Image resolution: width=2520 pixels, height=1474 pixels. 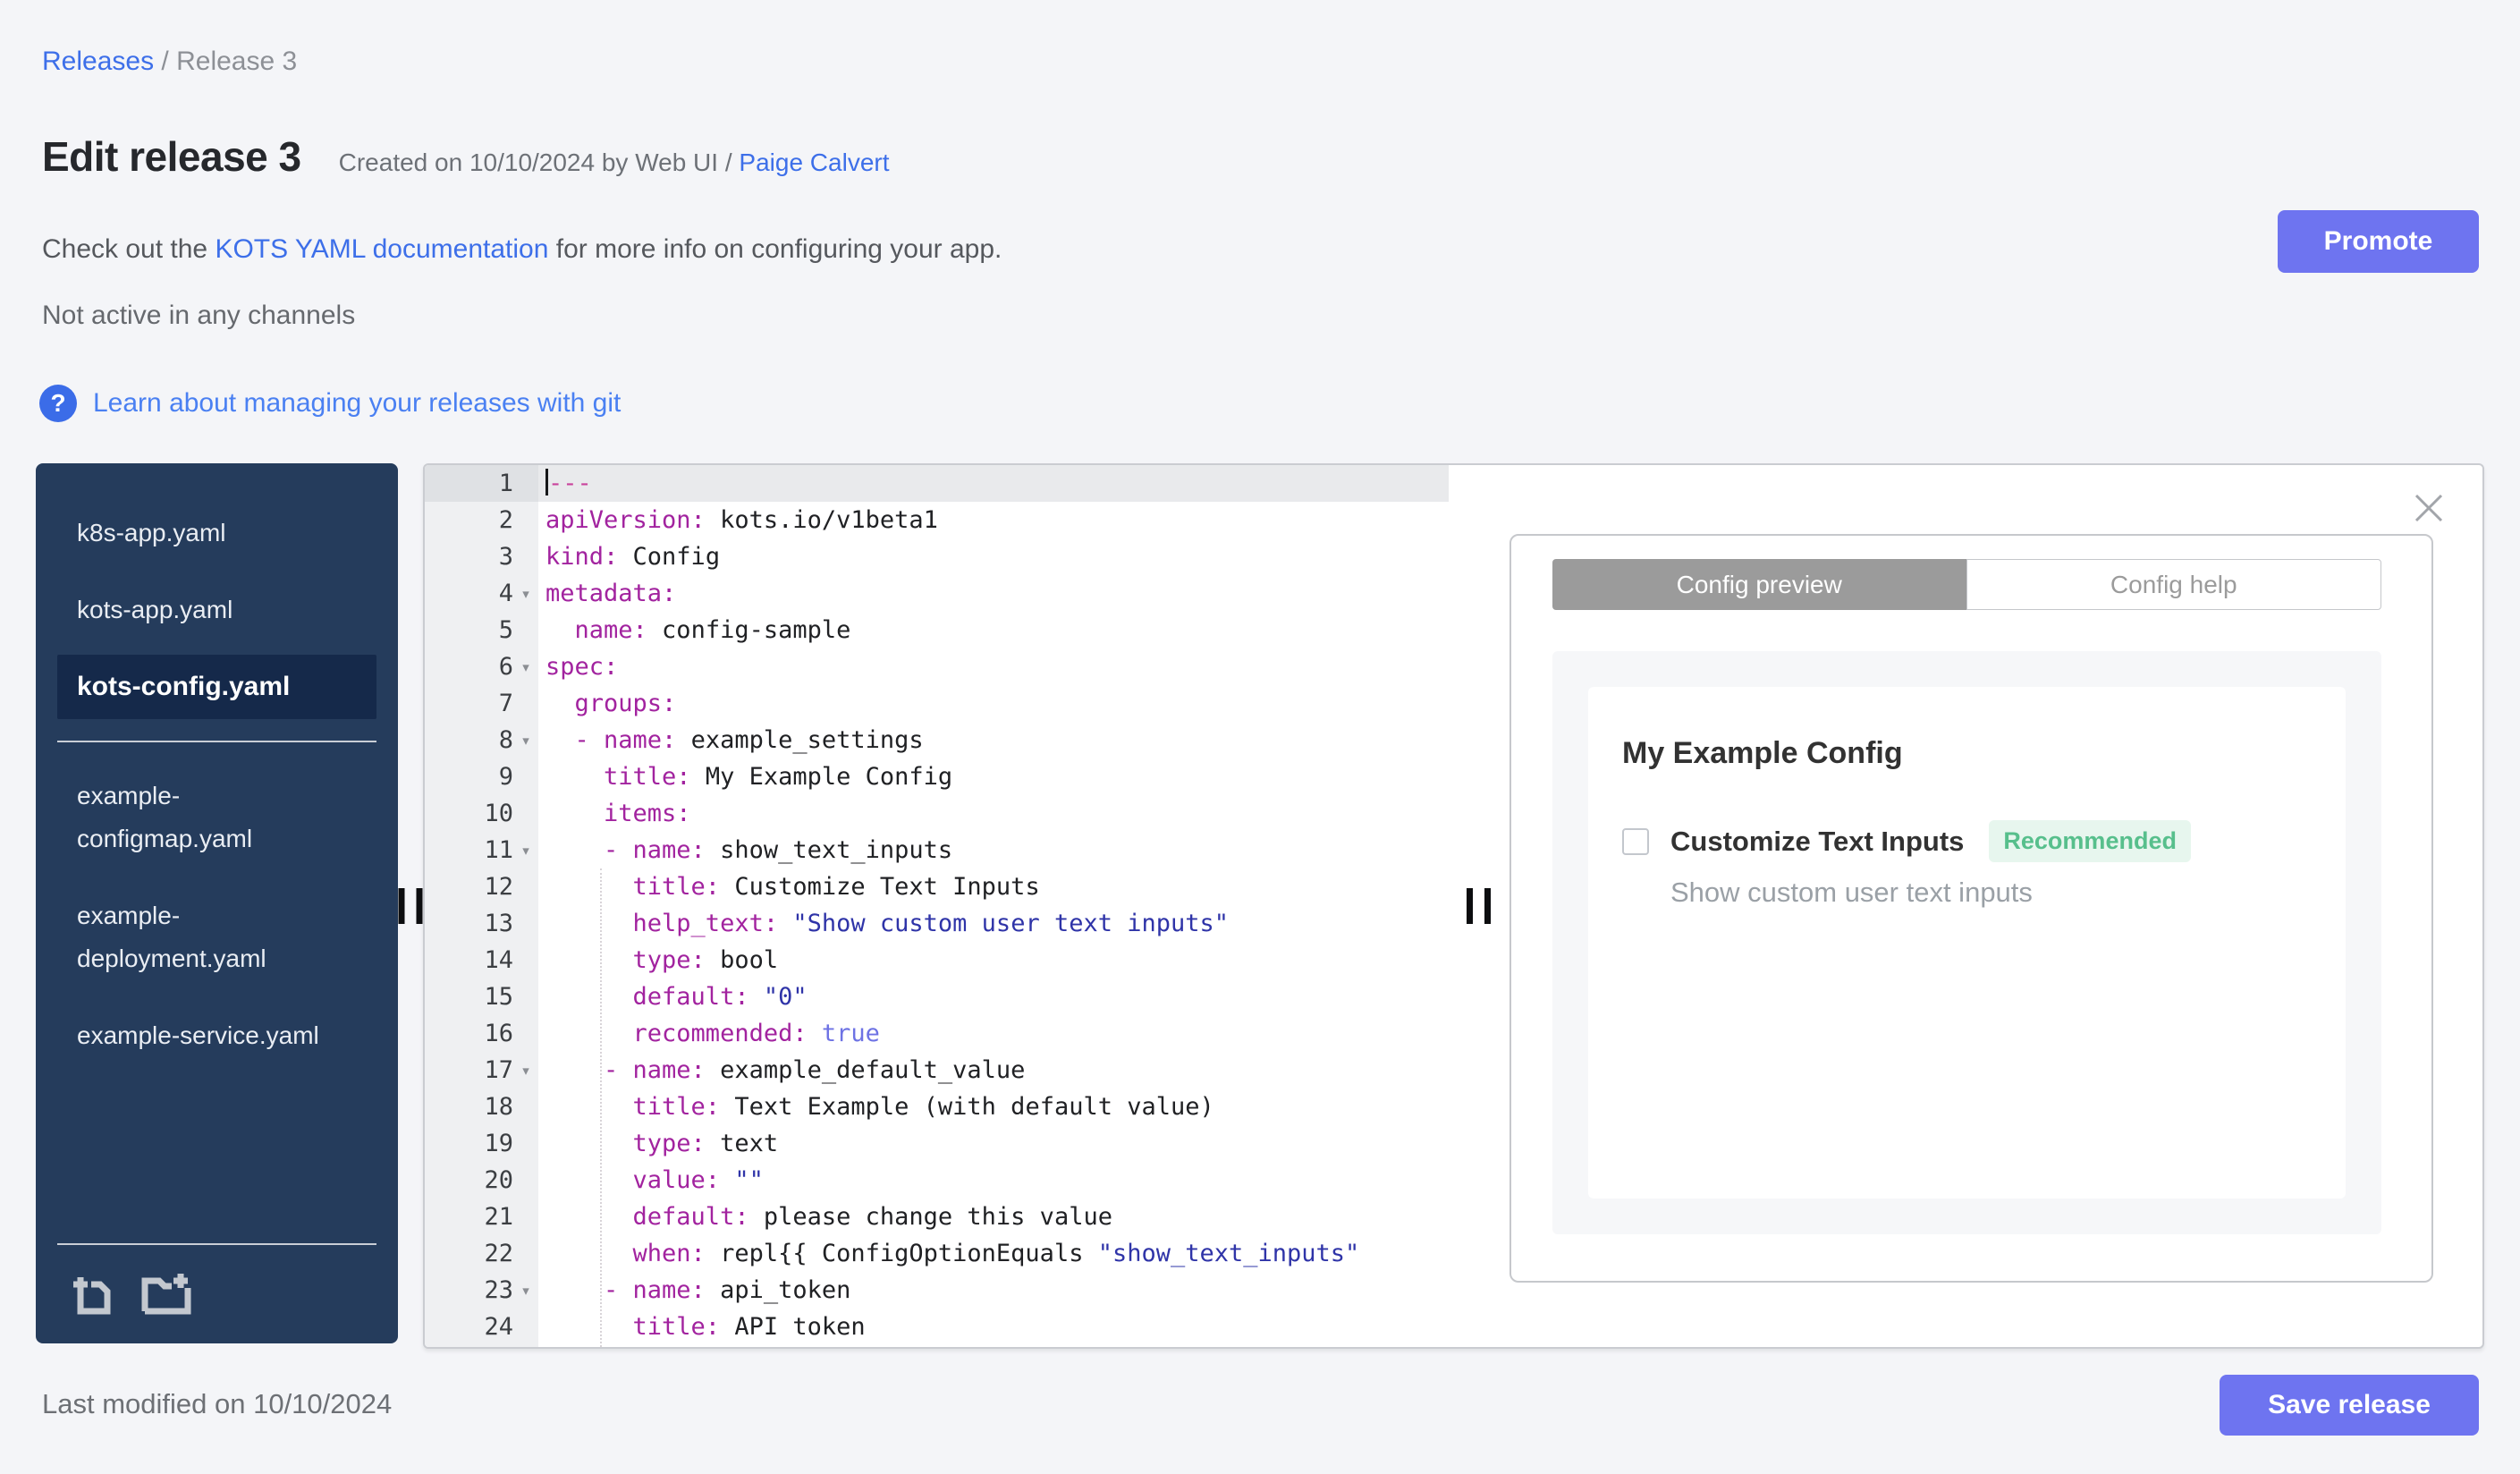 I want to click on code-line-text: items:, so click(x=993, y=813).